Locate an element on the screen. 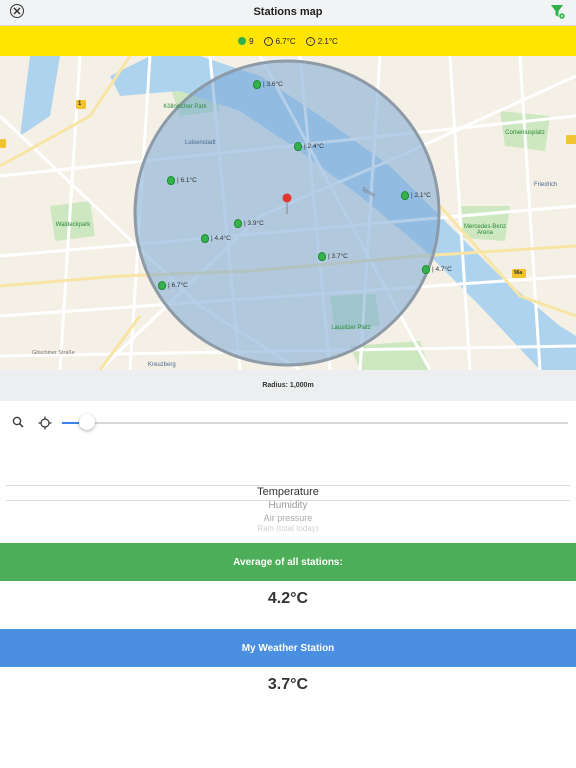 This screenshot has width=576, height=768. weather-station-marker: | 2.4°C is located at coordinates (309, 146).